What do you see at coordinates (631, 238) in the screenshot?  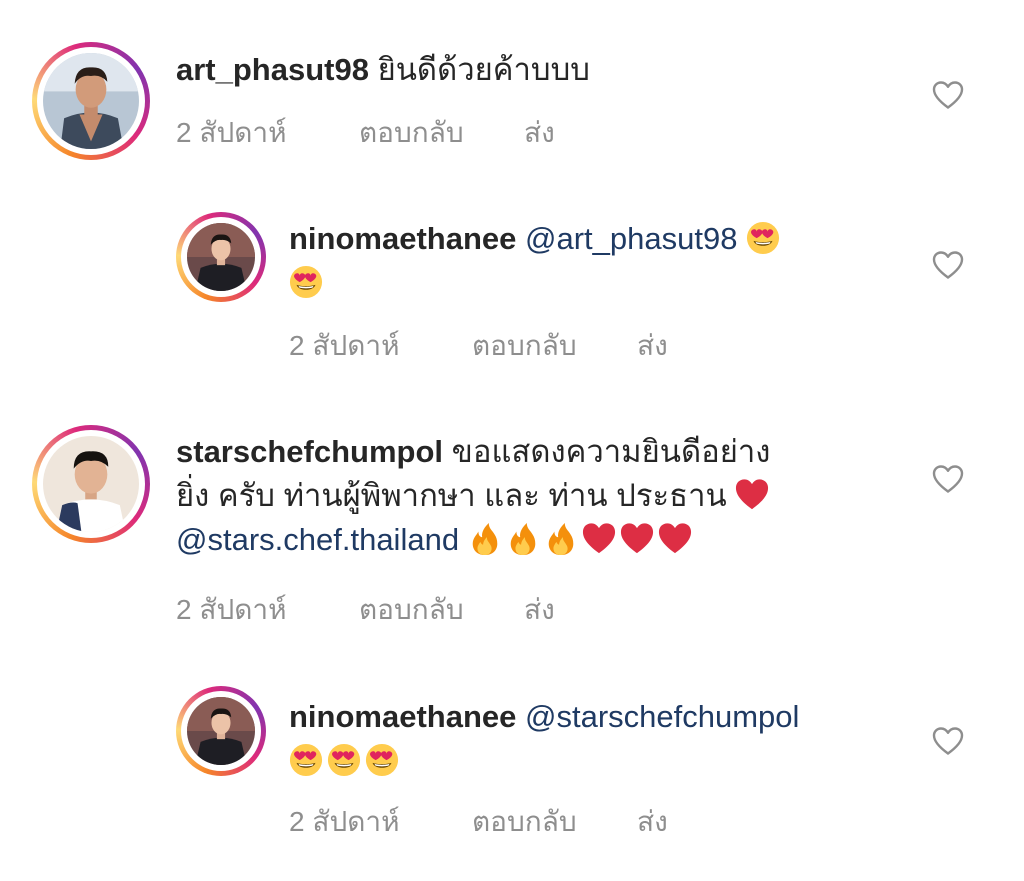 I see `mention-link: @art_phasut98` at bounding box center [631, 238].